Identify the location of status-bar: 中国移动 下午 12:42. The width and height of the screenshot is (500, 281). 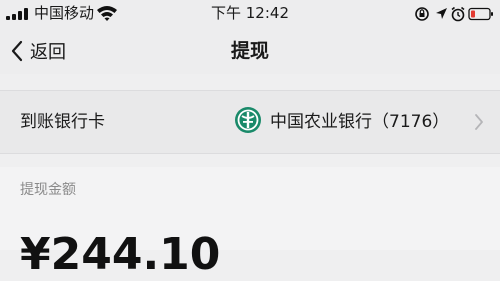
(250, 14).